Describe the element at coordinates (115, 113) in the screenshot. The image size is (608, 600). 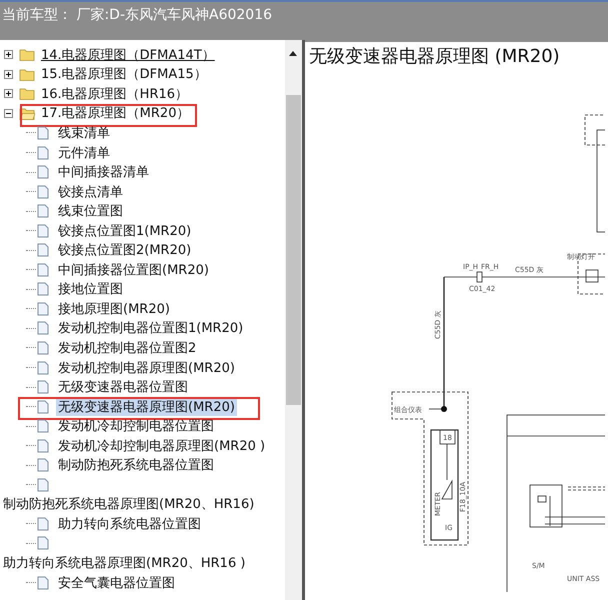
I see `tree-folder-label: 17.电器原理图（MR20）` at that location.